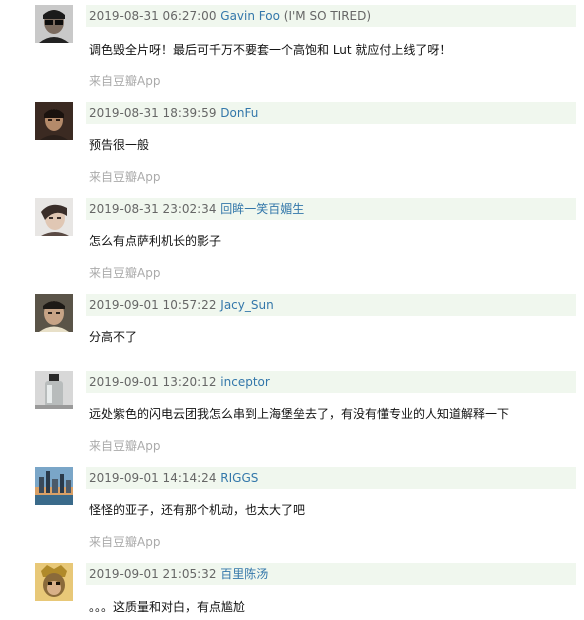  Describe the element at coordinates (246, 305) in the screenshot. I see `comment-author-link: Jacy_Sun` at that location.